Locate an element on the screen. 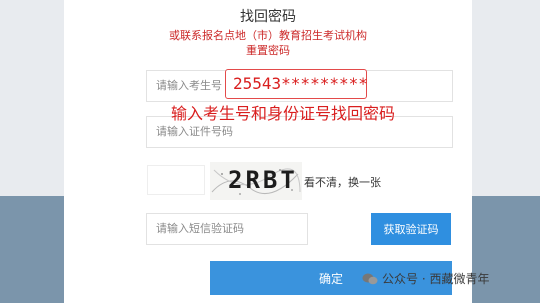 This screenshot has width=540, height=303. captcha-text: 2RBT is located at coordinates (263, 180).